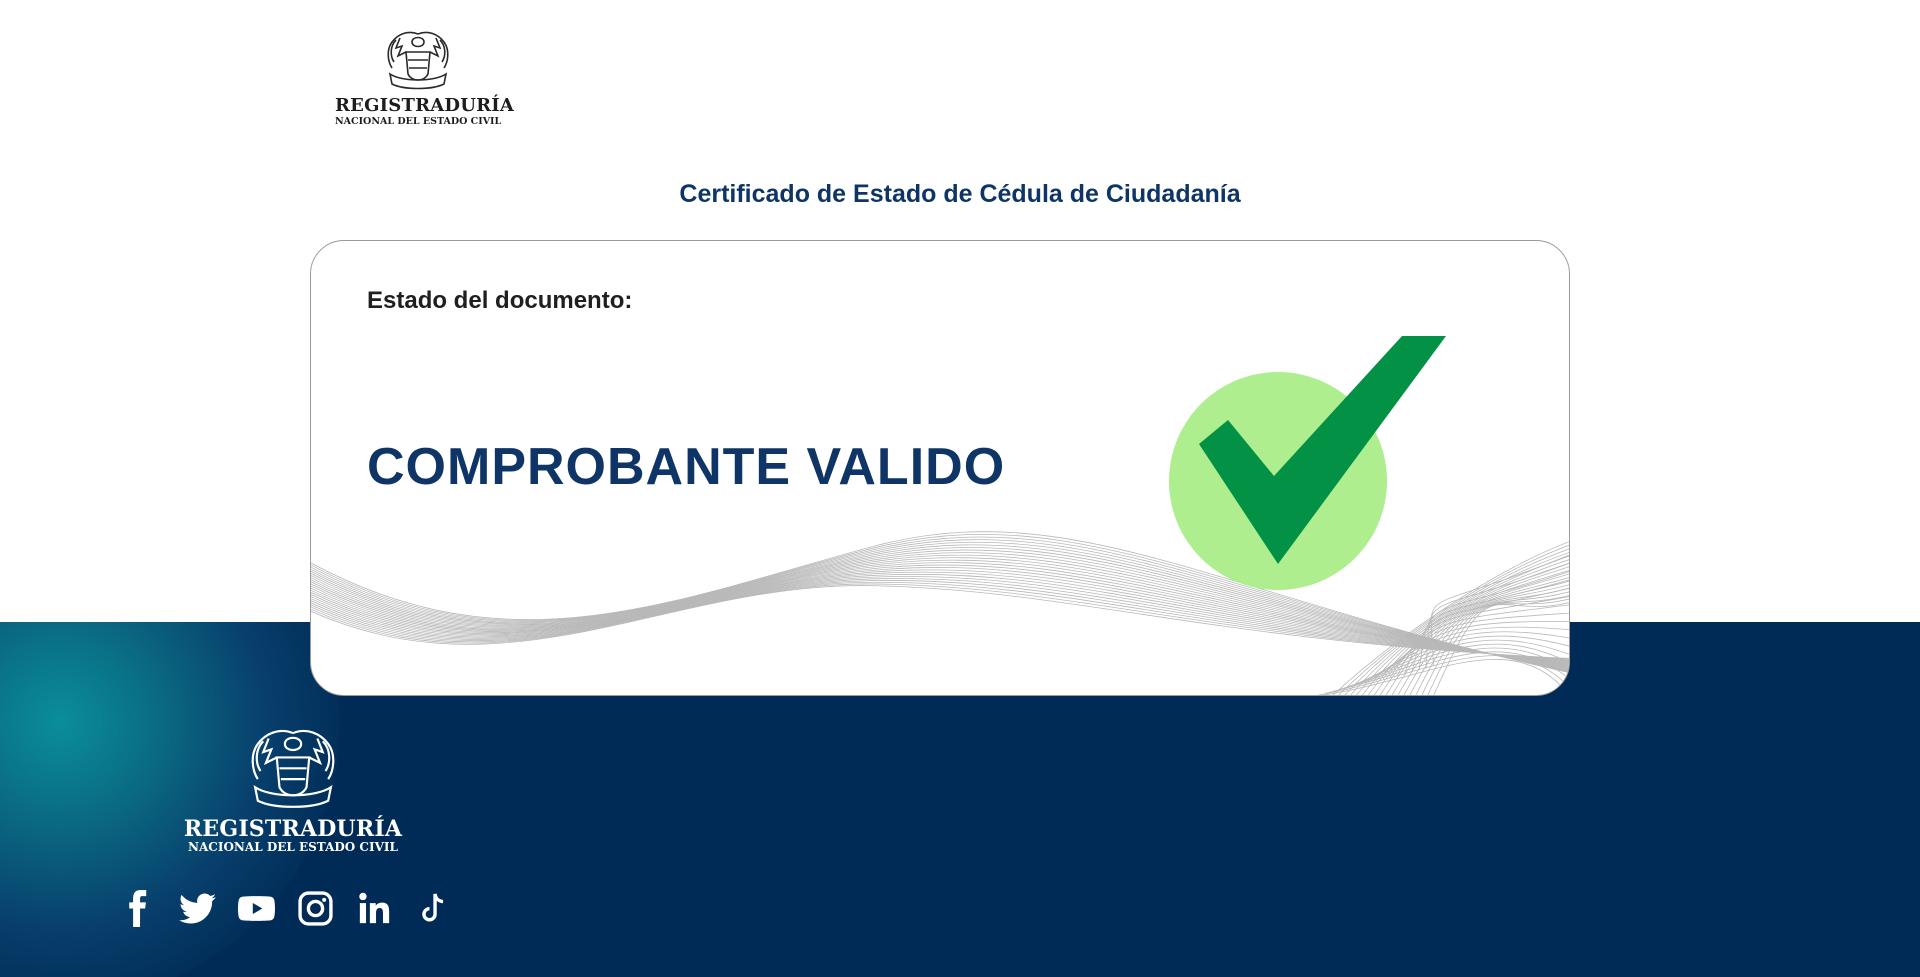  What do you see at coordinates (286, 908) in the screenshot?
I see `social-links` at bounding box center [286, 908].